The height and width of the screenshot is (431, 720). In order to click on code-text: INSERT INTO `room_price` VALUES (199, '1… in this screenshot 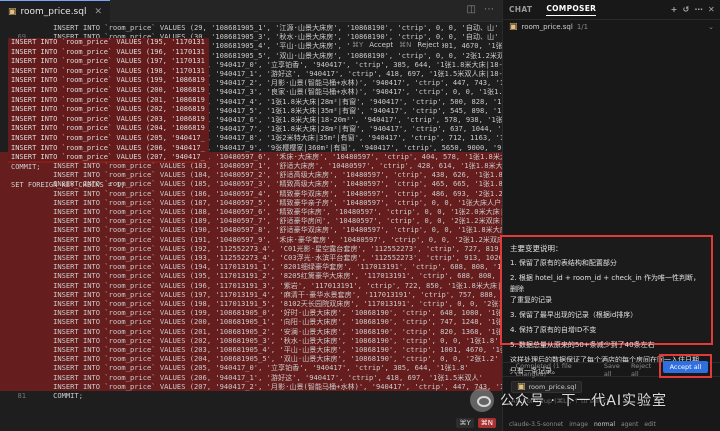, I will do `click(269, 313)`.